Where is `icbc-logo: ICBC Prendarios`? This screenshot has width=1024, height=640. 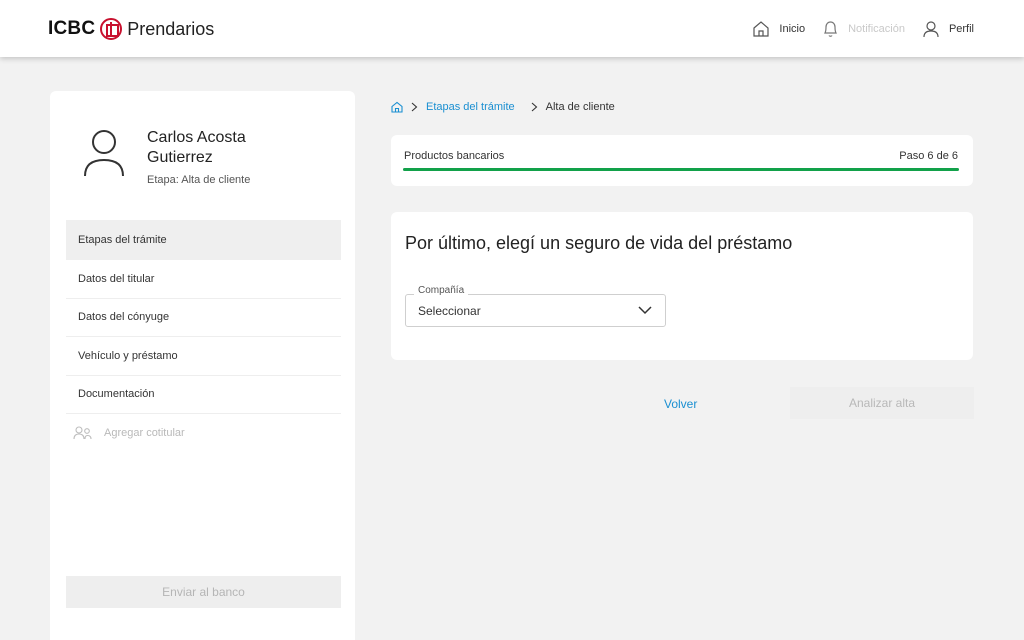 icbc-logo: ICBC Prendarios is located at coordinates (131, 29).